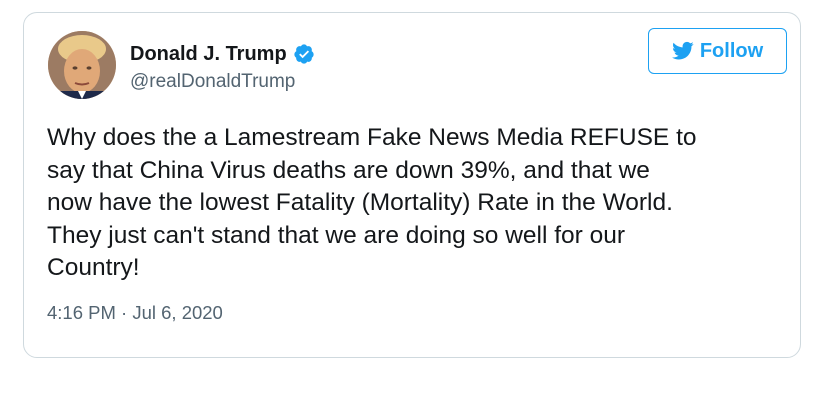  I want to click on avatar, so click(82, 65).